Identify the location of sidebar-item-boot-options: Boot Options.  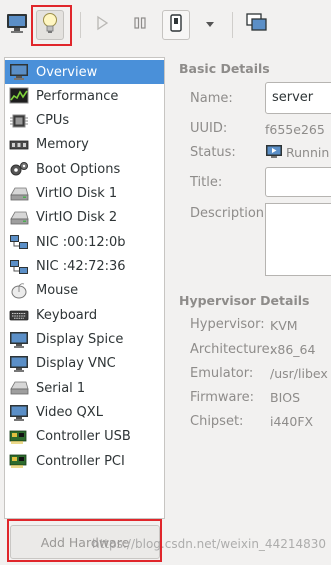
(84, 169).